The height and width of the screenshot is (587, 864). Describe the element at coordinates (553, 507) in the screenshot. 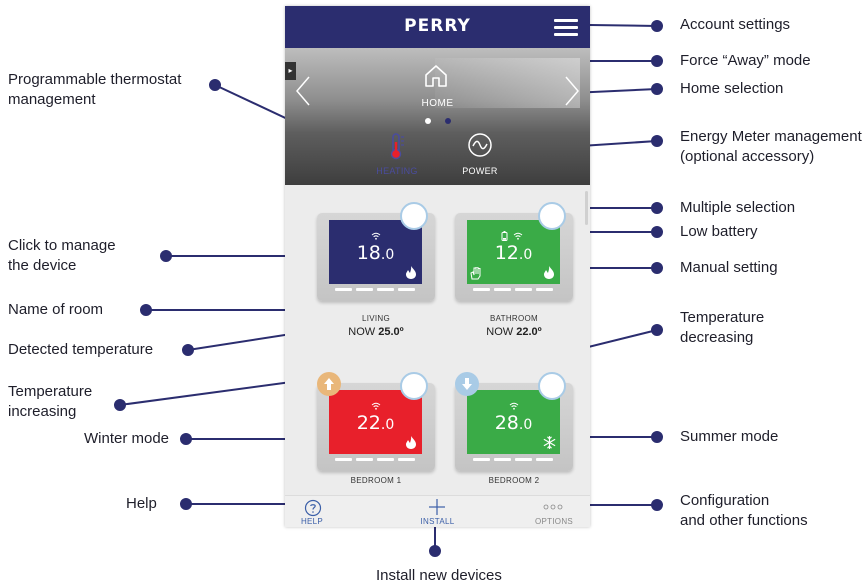

I see `more-icon` at that location.